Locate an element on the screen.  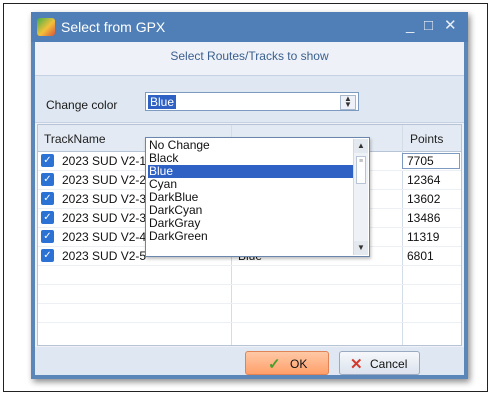
track-name-cell: 2023 SUD V2-1 is located at coordinates (104, 161).